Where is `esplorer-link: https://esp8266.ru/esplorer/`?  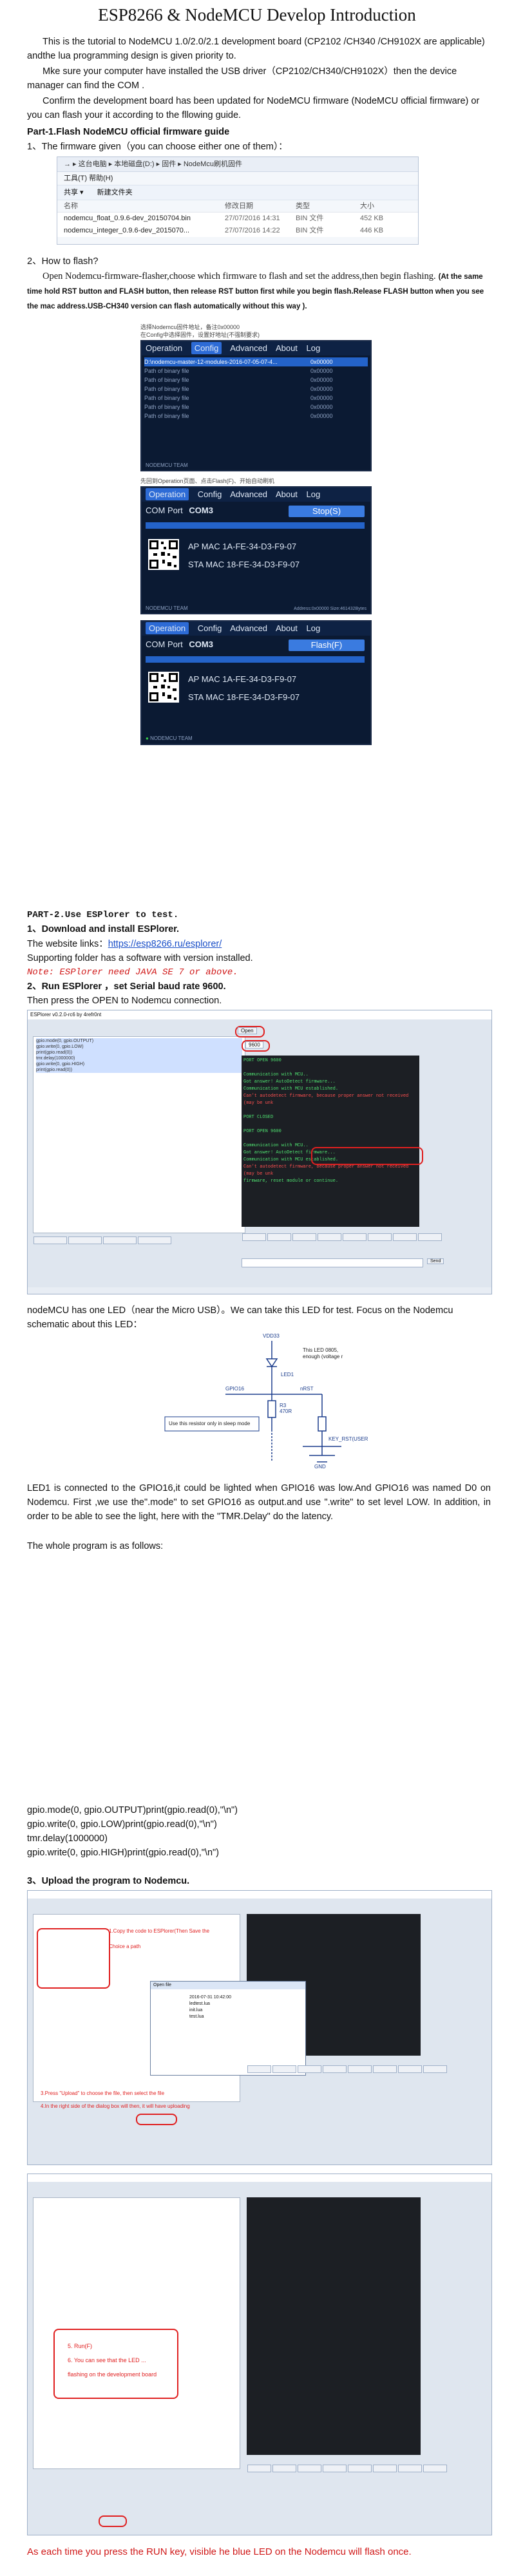
esplorer-link: https://esp8266.ru/esplorer/ is located at coordinates (165, 944).